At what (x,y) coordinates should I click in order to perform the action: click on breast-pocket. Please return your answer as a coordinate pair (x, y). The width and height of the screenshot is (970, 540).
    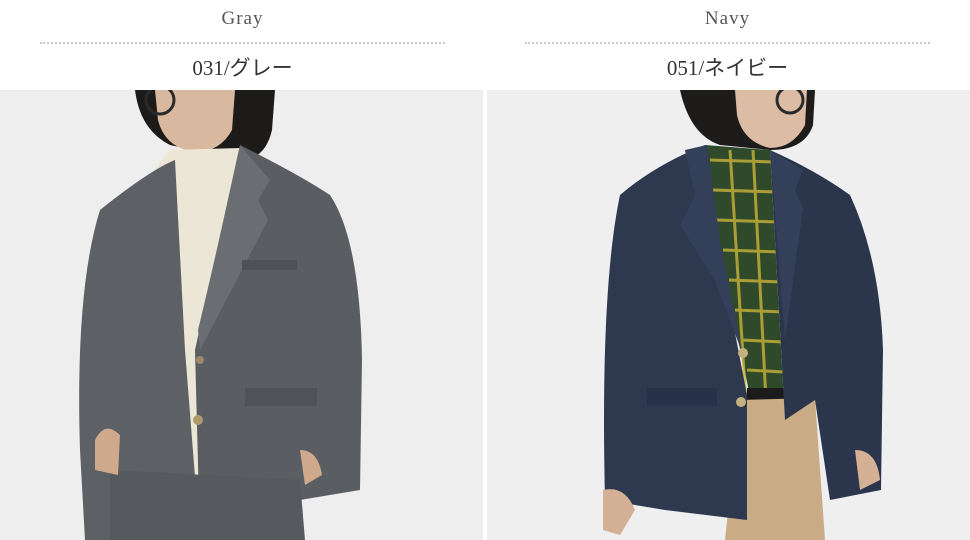
    Looking at the image, I should click on (269, 265).